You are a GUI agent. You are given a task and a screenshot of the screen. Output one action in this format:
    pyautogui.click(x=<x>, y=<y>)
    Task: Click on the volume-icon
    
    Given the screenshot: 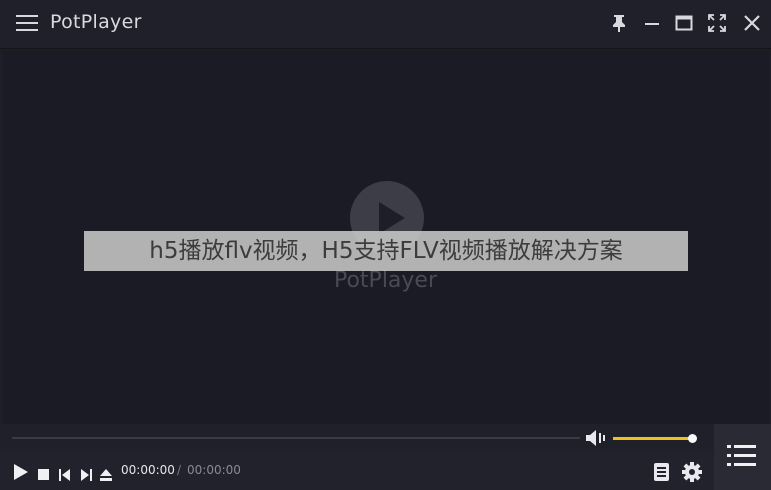 What is the action you would take?
    pyautogui.click(x=596, y=438)
    